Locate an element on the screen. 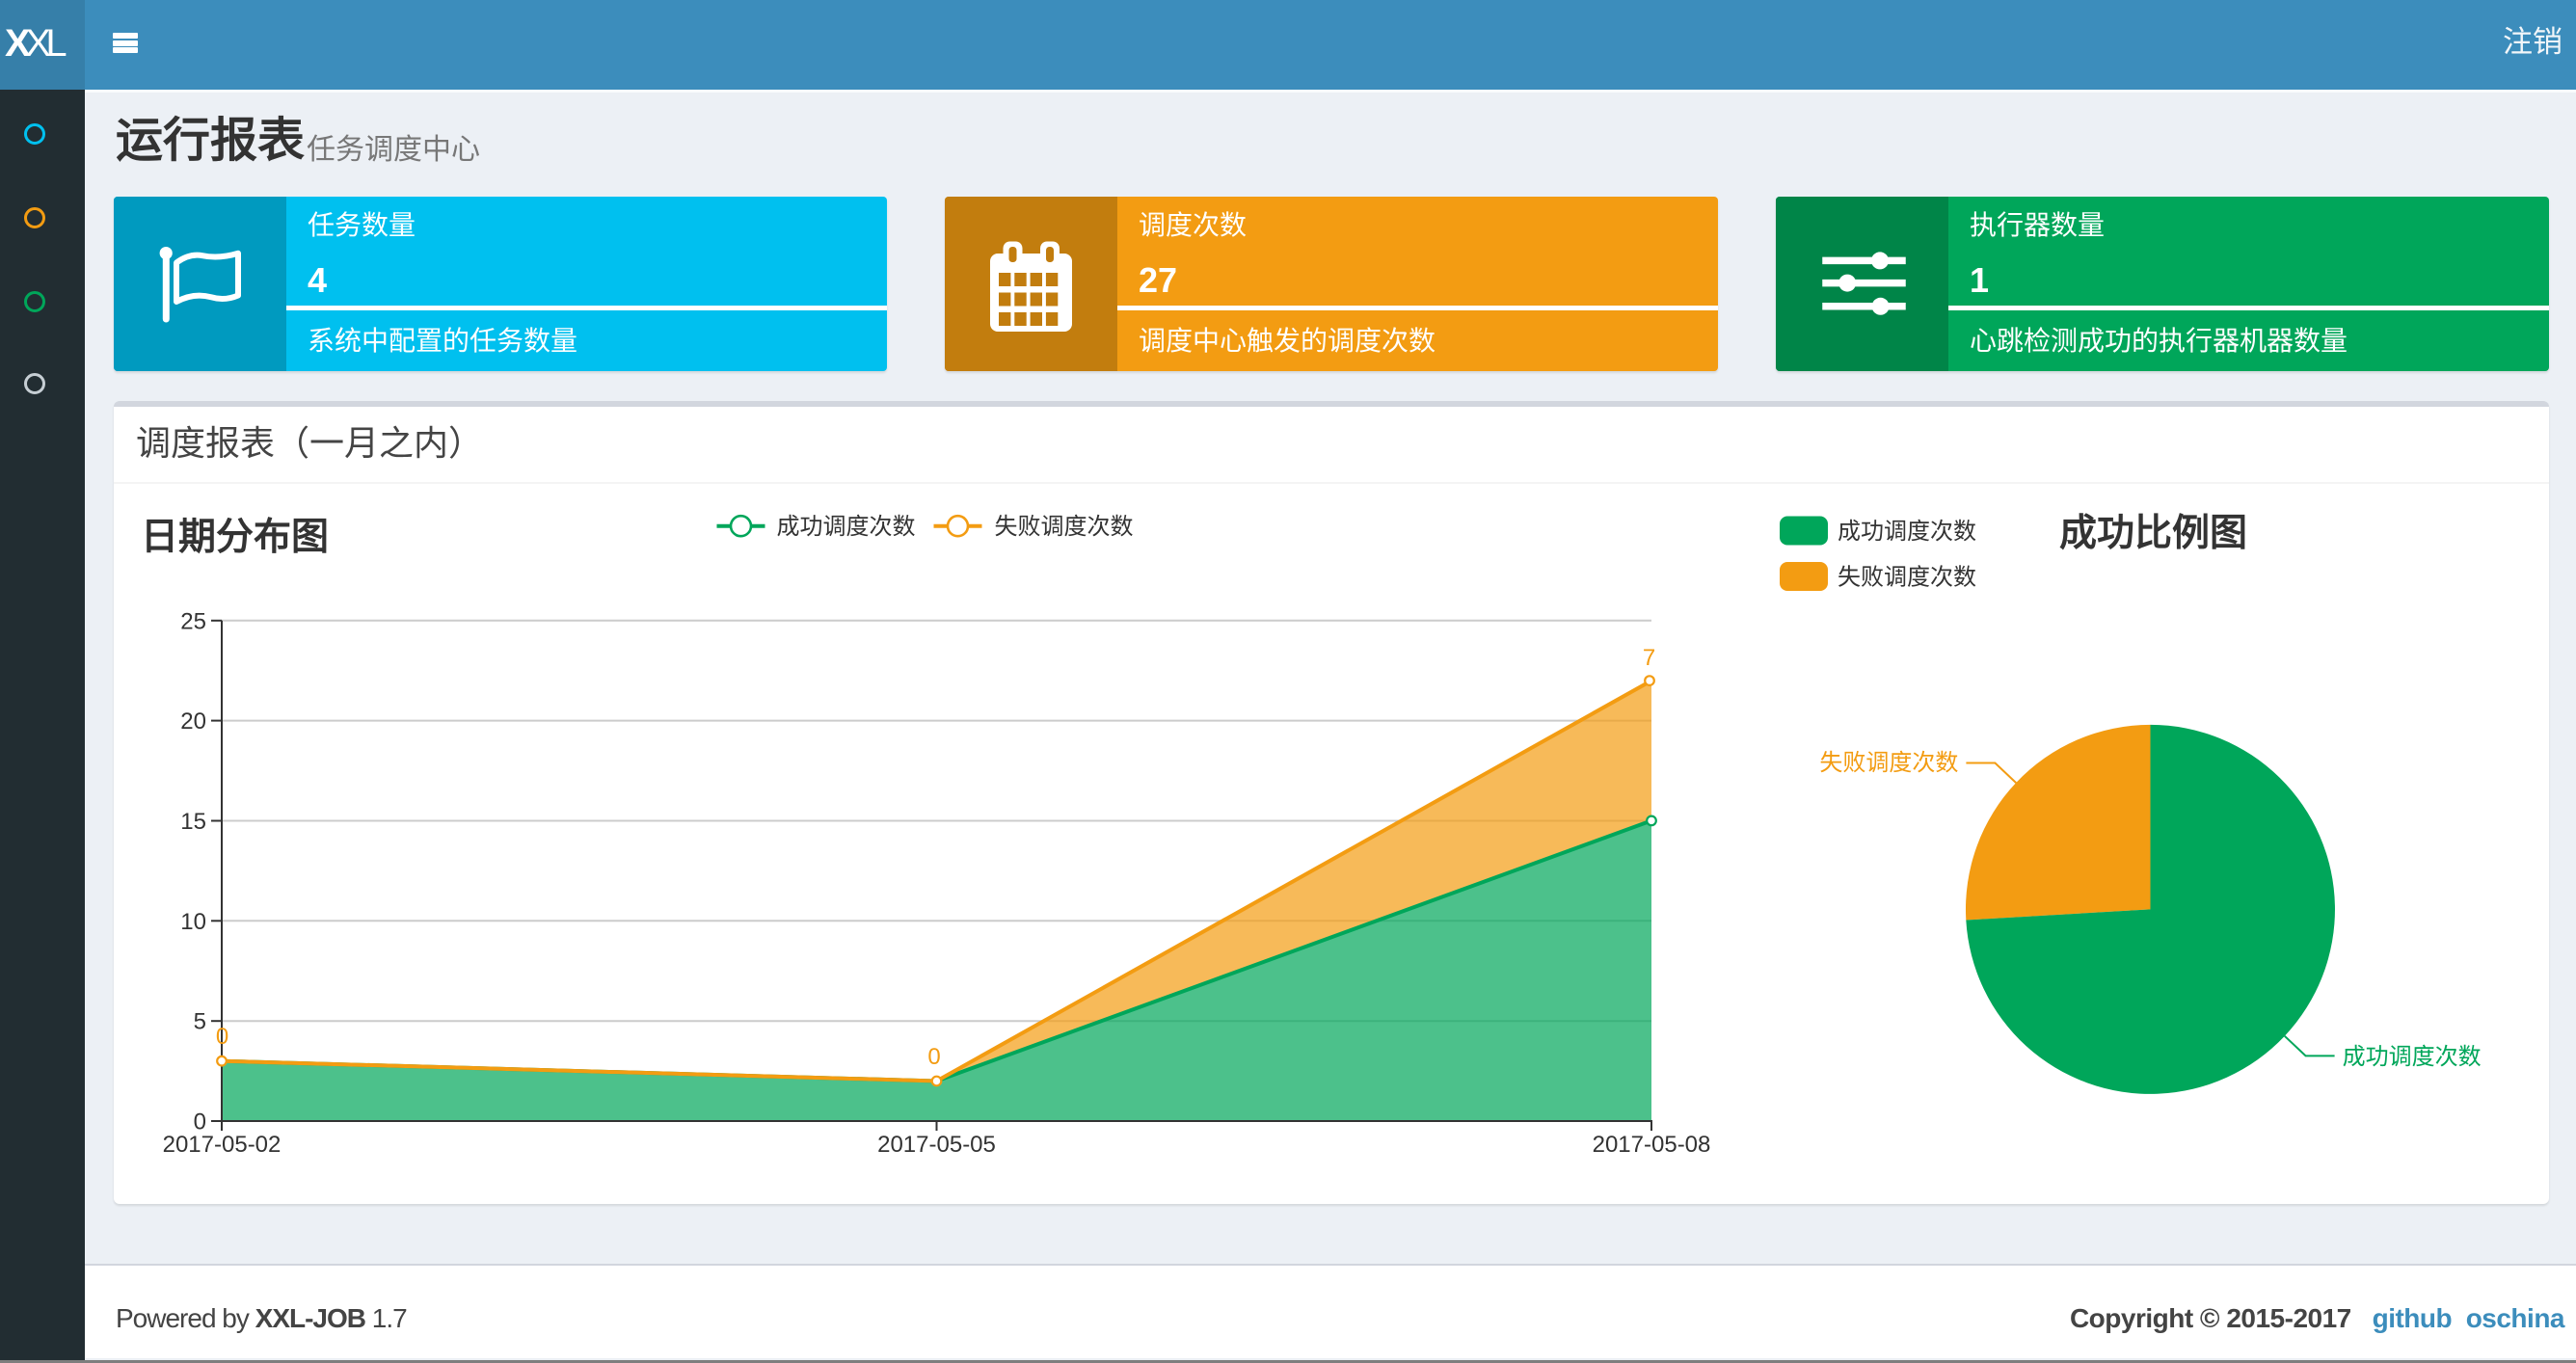 Image resolution: width=2576 pixels, height=1363 pixels. svg-text: 2017-05-08 is located at coordinates (1652, 1145).